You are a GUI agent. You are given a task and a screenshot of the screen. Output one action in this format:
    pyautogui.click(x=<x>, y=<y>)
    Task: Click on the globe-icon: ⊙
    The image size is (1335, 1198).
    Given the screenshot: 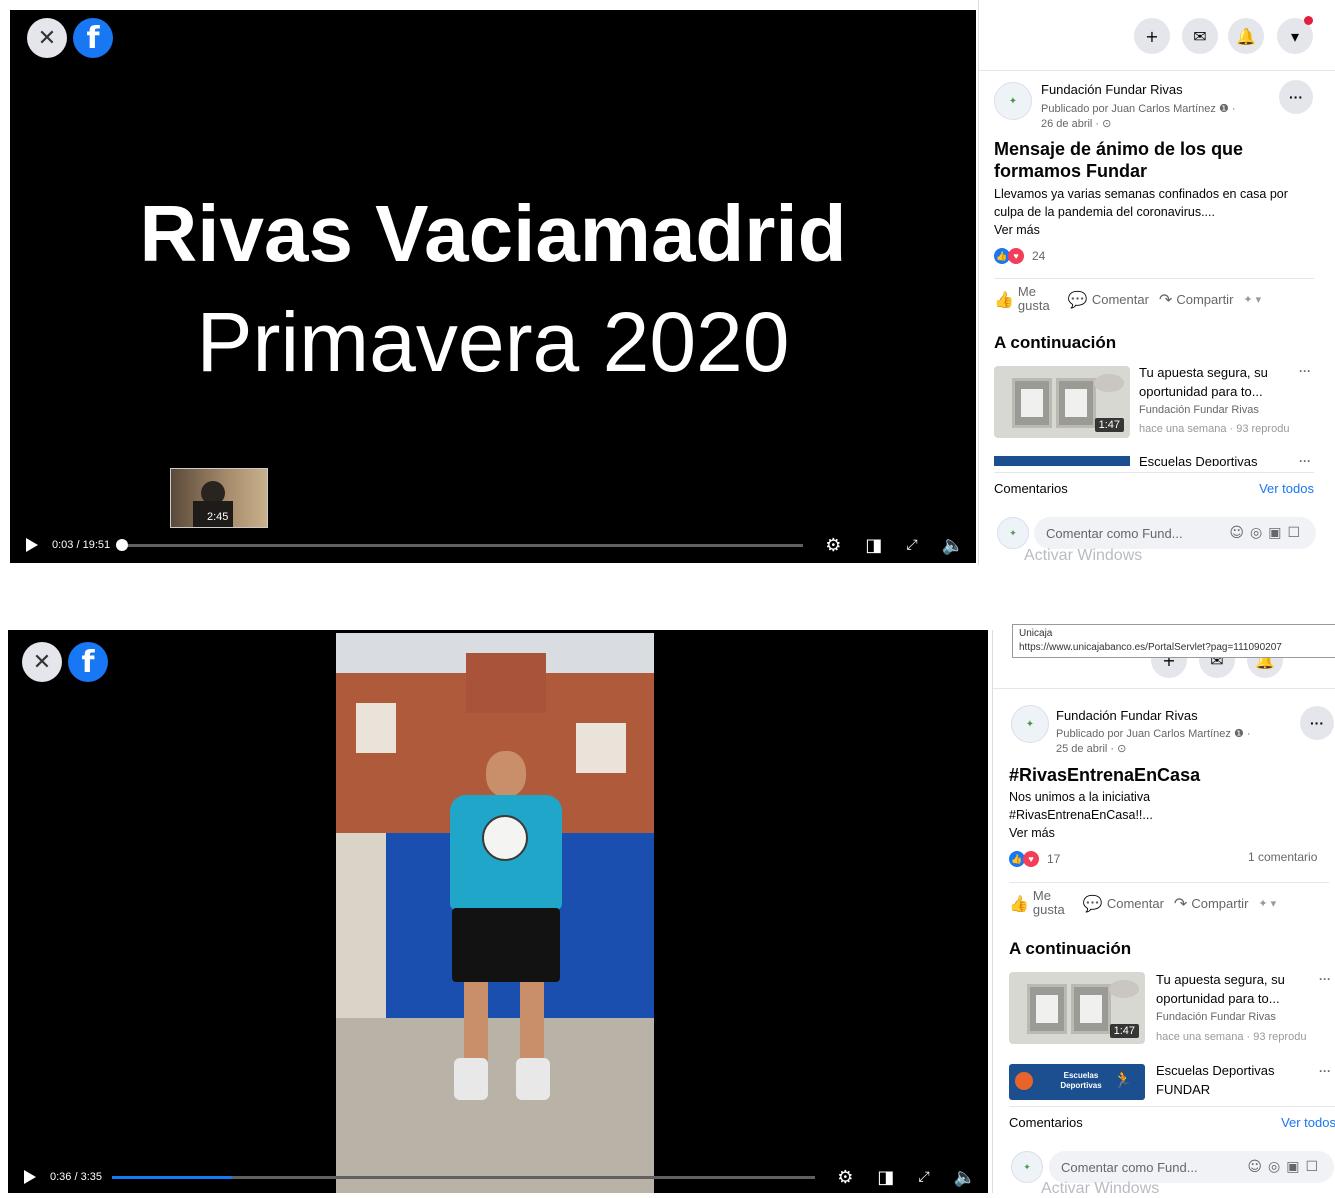 What is the action you would take?
    pyautogui.click(x=1107, y=124)
    